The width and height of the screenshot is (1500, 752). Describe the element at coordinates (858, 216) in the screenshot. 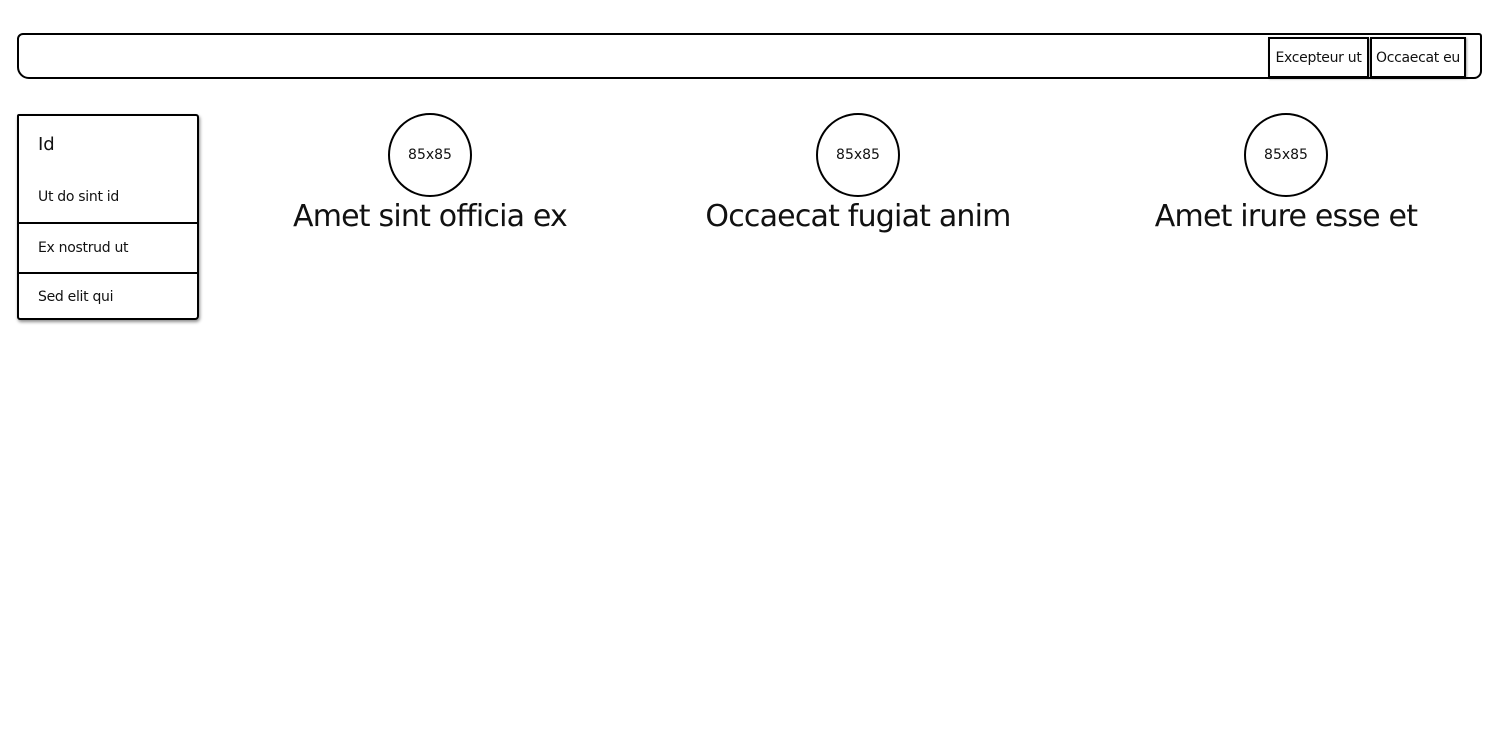

I see `feature-title: Occaecat fugiat anim` at that location.